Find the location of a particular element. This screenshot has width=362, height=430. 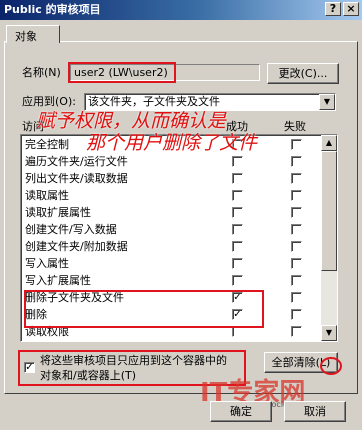

name-label: 名称(N) is located at coordinates (41, 72).